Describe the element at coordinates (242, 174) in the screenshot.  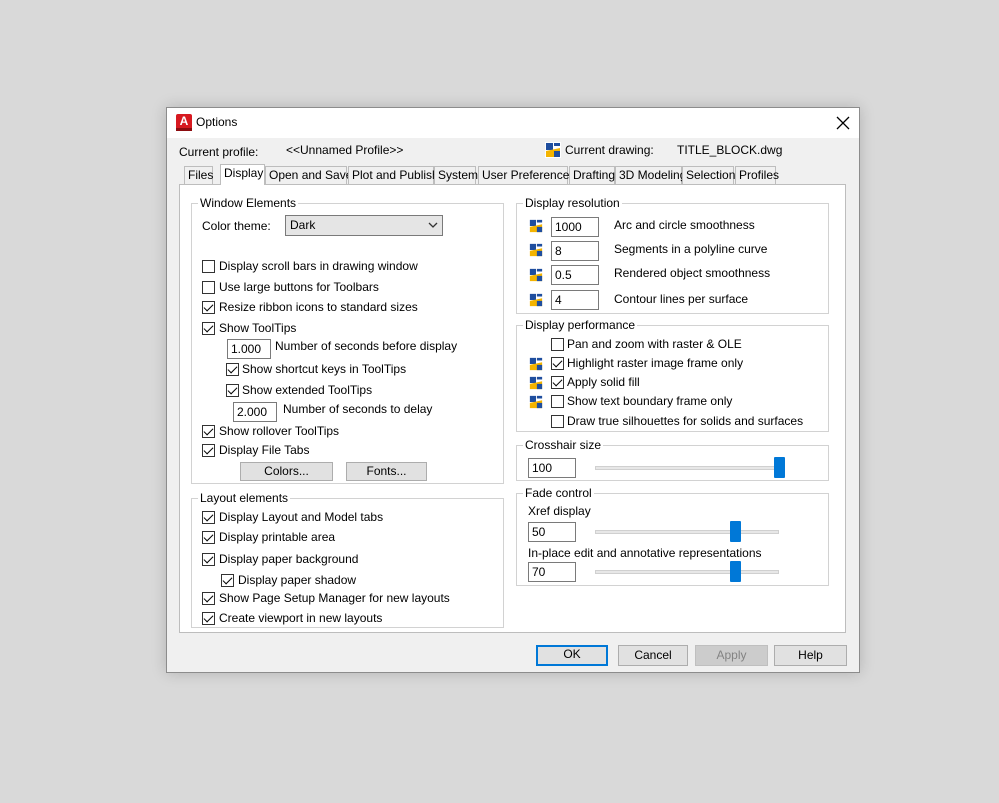
I see `tab-display: Display` at that location.